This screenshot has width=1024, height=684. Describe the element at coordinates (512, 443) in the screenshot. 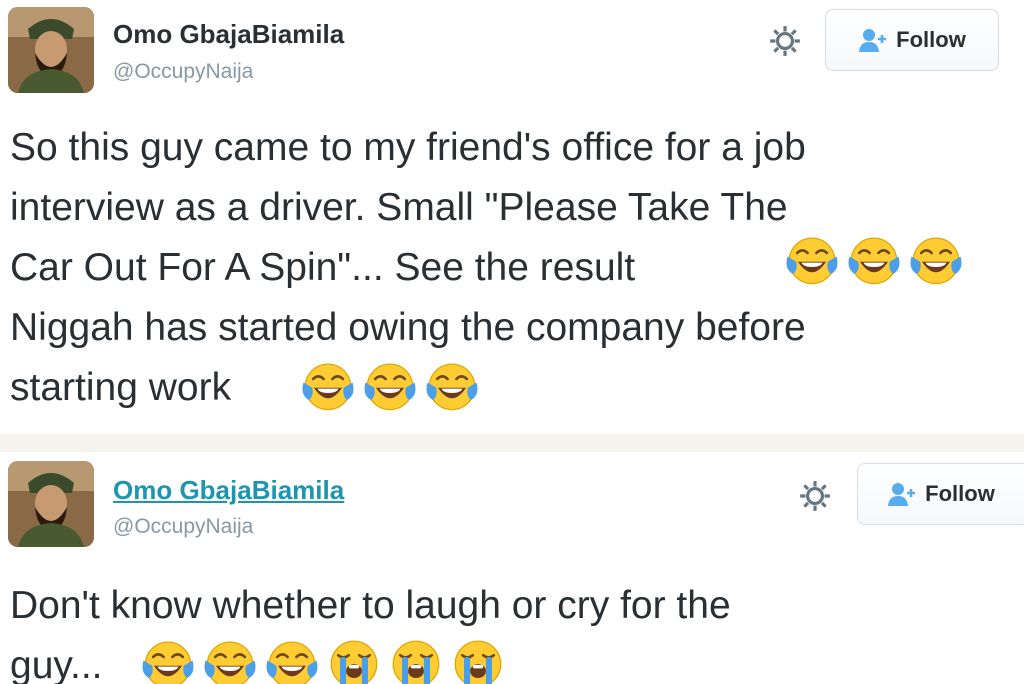

I see `tweet-divider` at that location.